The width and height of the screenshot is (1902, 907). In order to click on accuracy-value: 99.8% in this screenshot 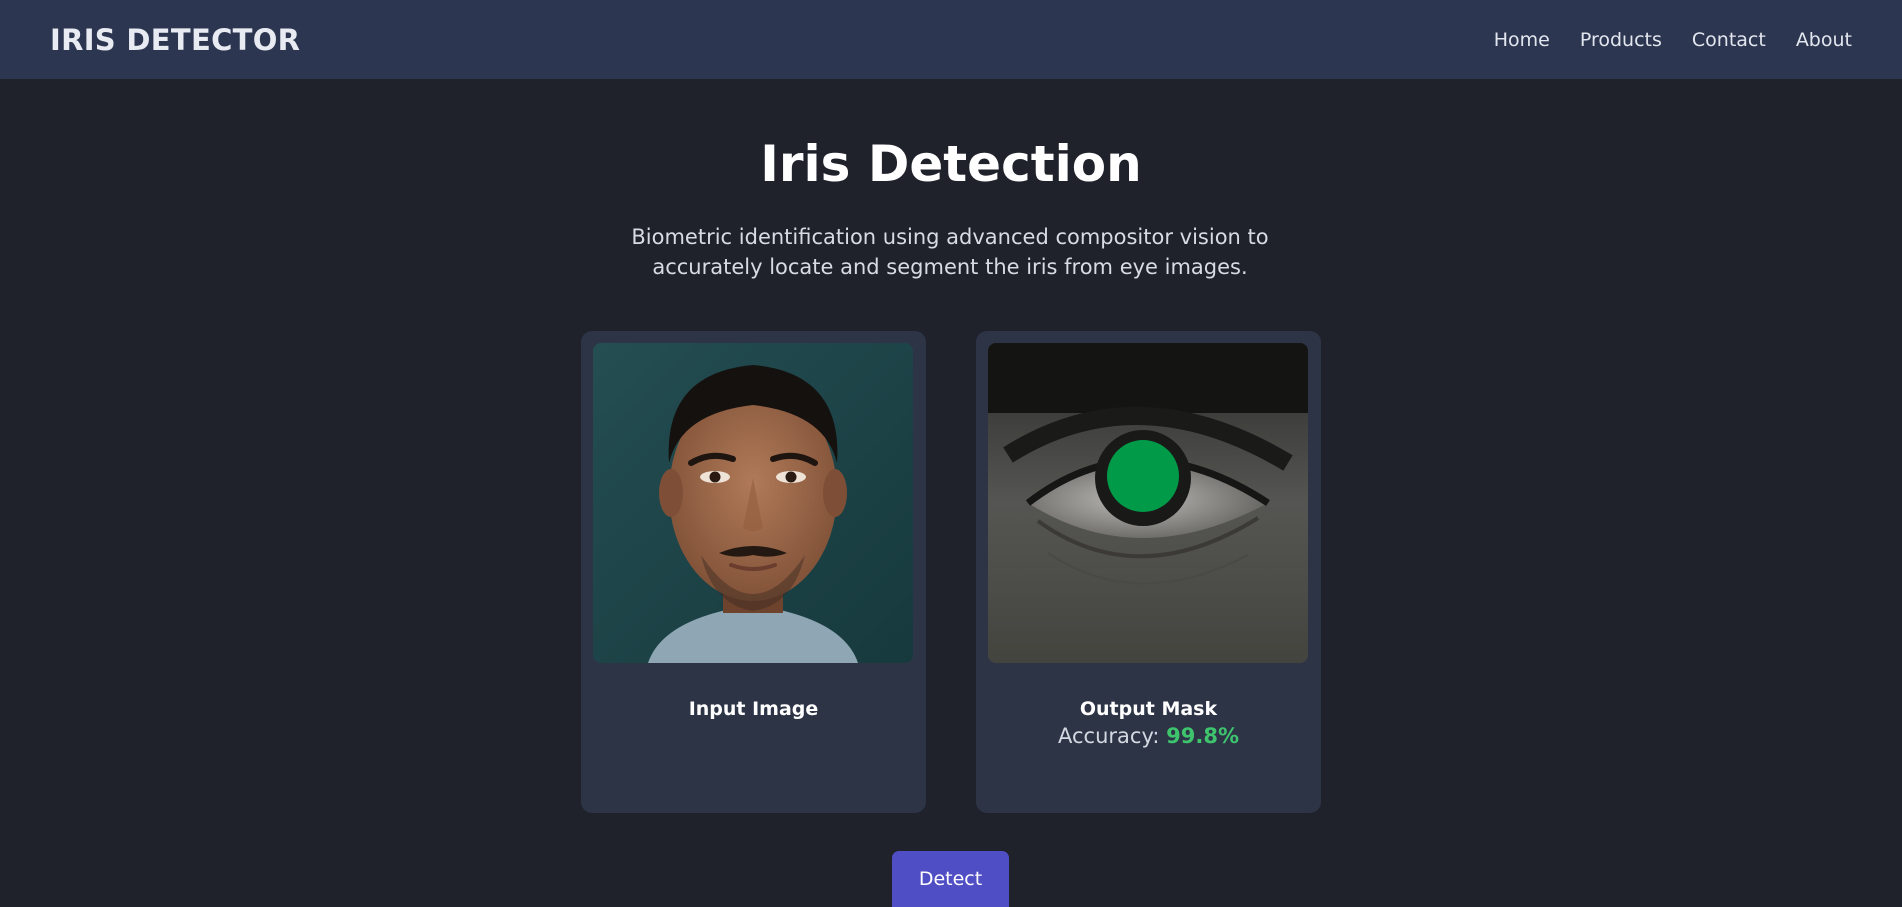, I will do `click(1202, 736)`.